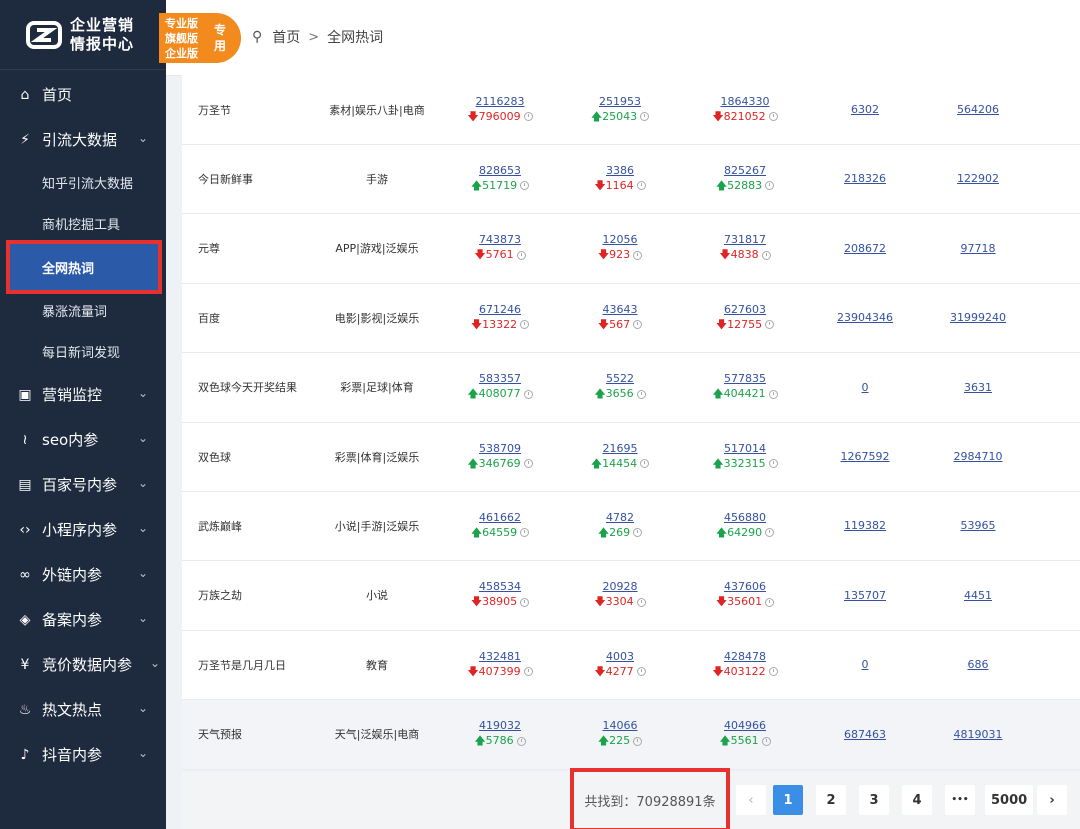 This screenshot has height=829, width=1080. Describe the element at coordinates (620, 310) in the screenshot. I see `metric-value-link: 43643` at that location.